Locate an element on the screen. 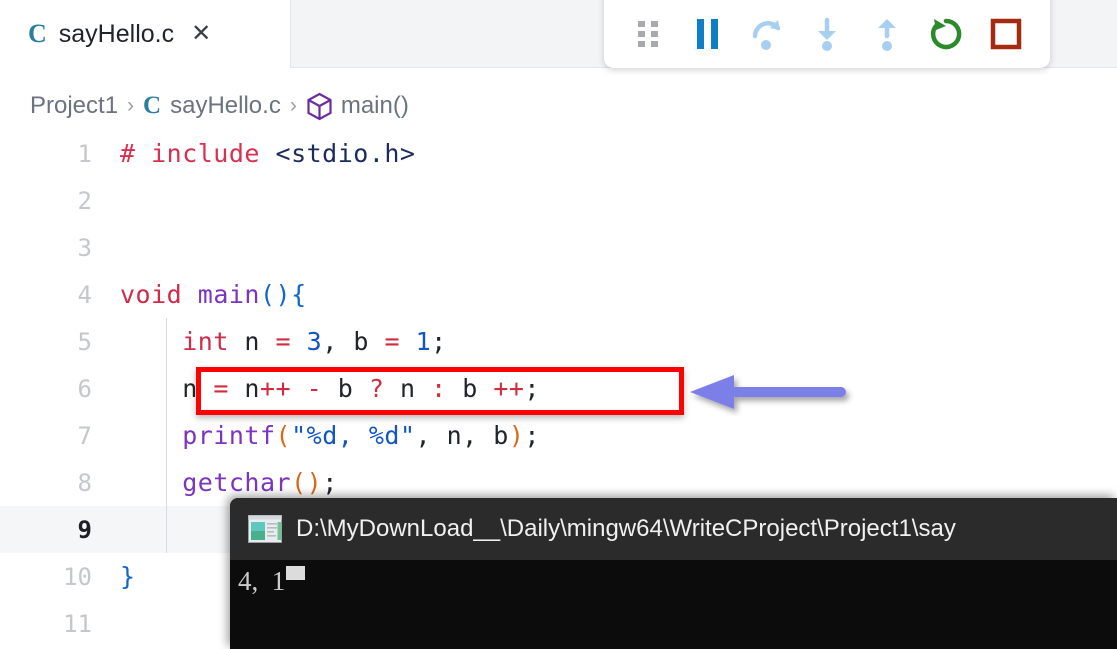 The height and width of the screenshot is (649, 1117). code-text: n = n++ - b ? n : b ++; is located at coordinates (330, 388).